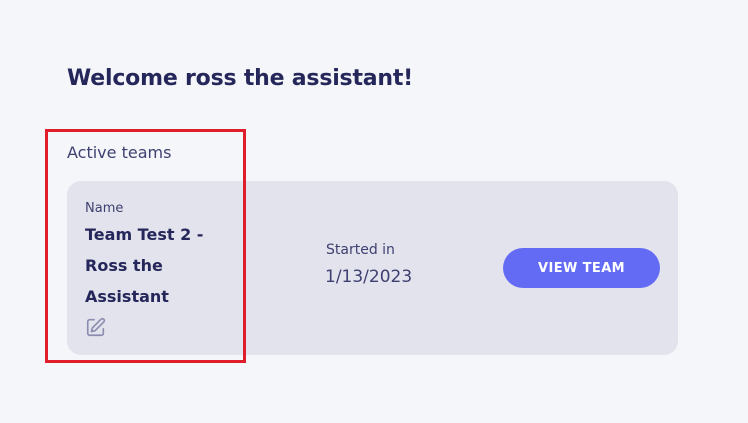 The height and width of the screenshot is (423, 748). What do you see at coordinates (369, 277) in the screenshot?
I see `started-date: 1/13/2023` at bounding box center [369, 277].